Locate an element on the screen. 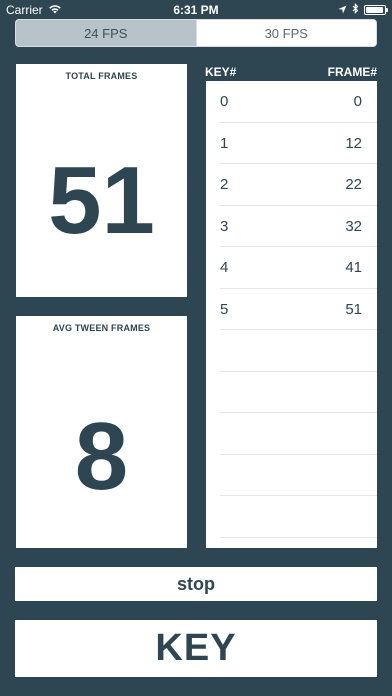 This screenshot has width=392, height=696. stop-button: stop is located at coordinates (196, 584).